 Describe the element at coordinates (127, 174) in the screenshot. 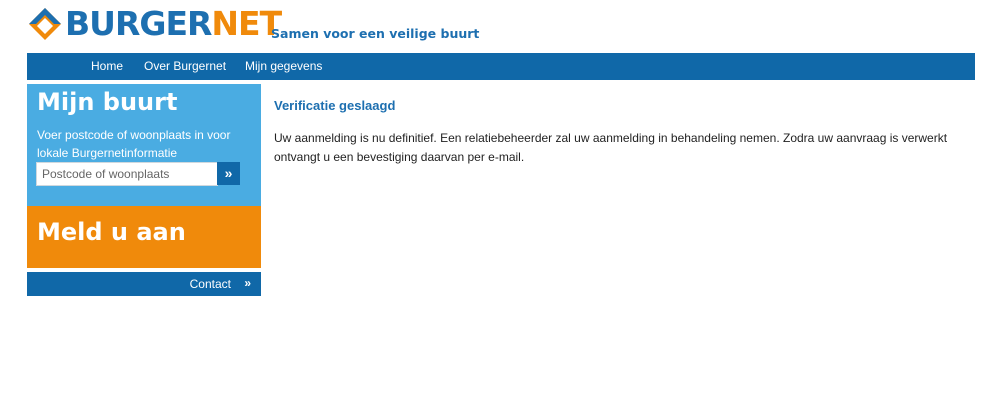

I see `postcode-search-input` at that location.